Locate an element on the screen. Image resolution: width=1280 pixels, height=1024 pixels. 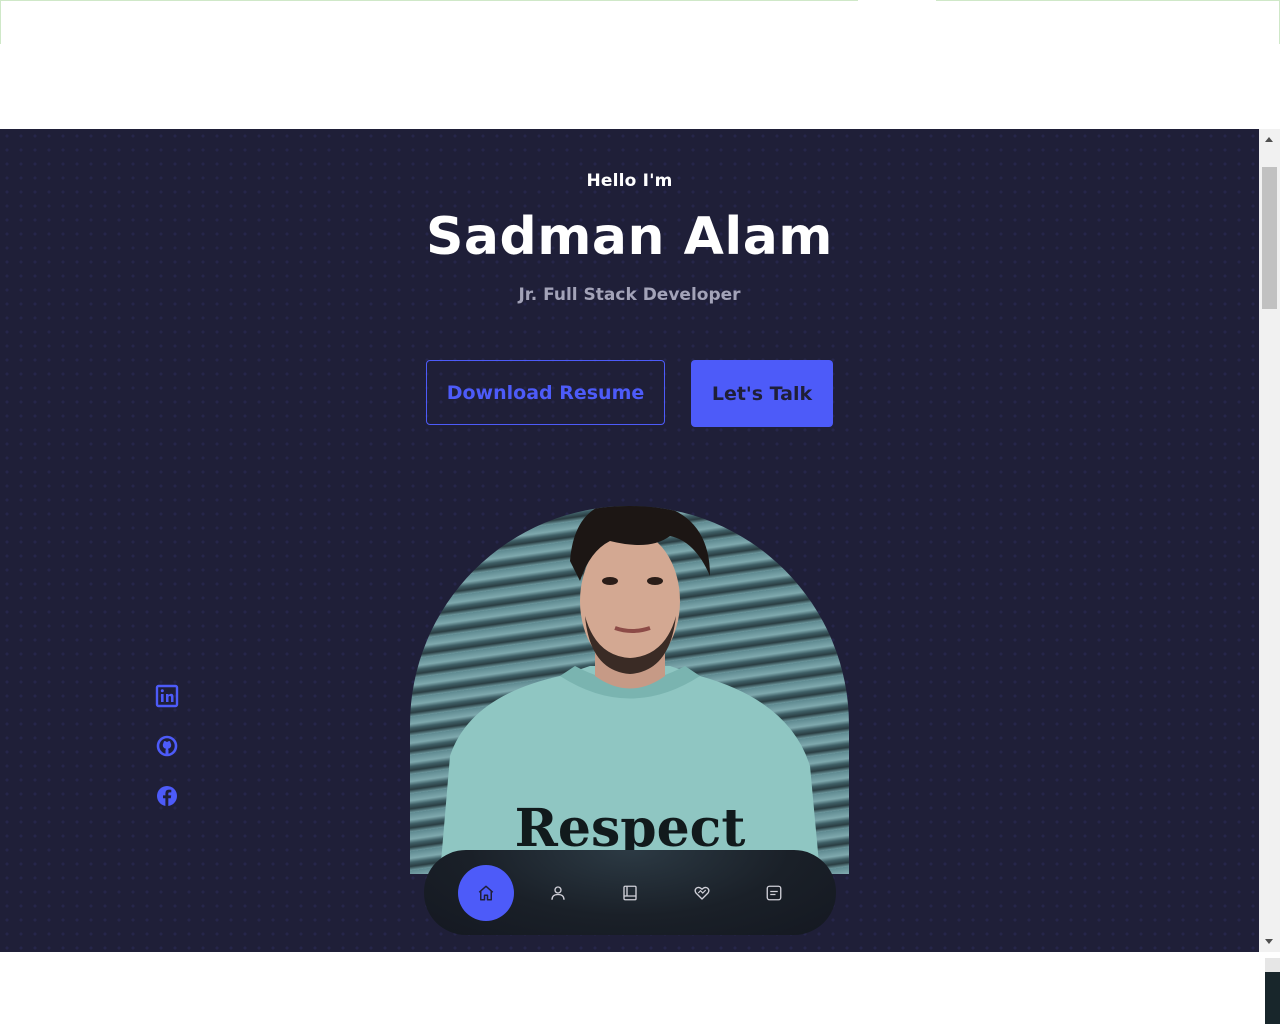
profile-portrait: Respect is located at coordinates (629, 690).